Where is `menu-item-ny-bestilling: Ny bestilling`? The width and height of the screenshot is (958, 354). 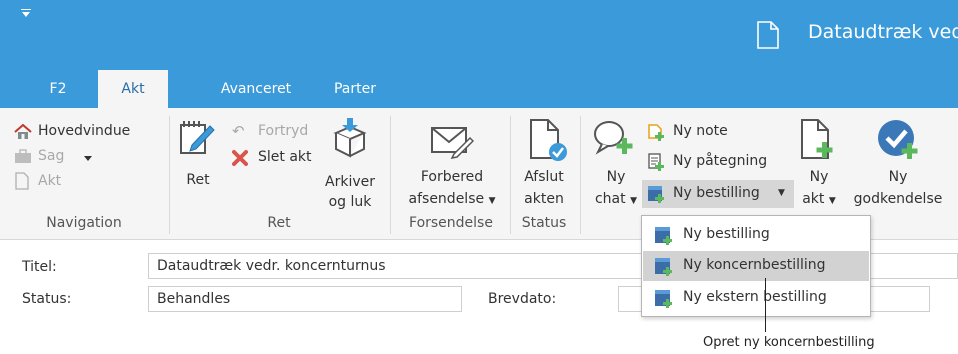 menu-item-ny-bestilling: Ny bestilling is located at coordinates (756, 235).